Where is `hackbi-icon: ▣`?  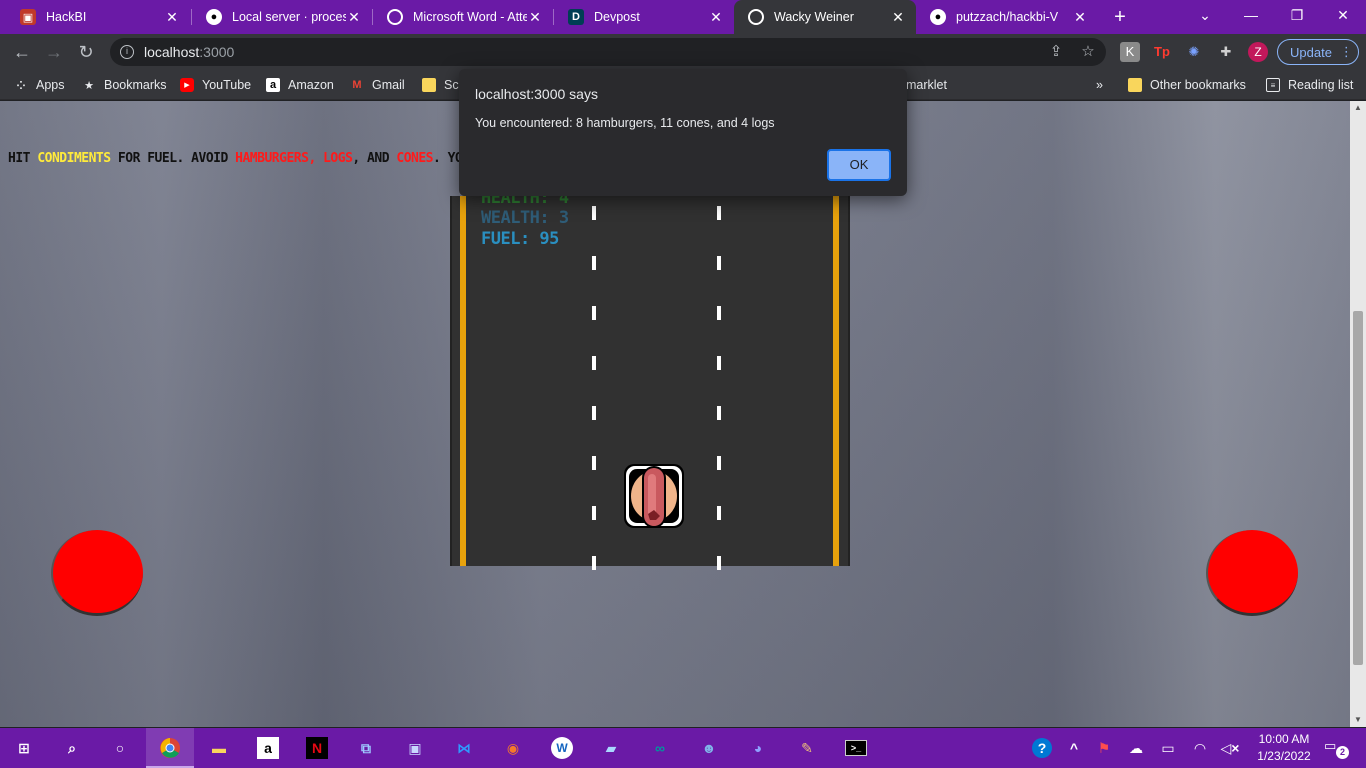 hackbi-icon: ▣ is located at coordinates (28, 17).